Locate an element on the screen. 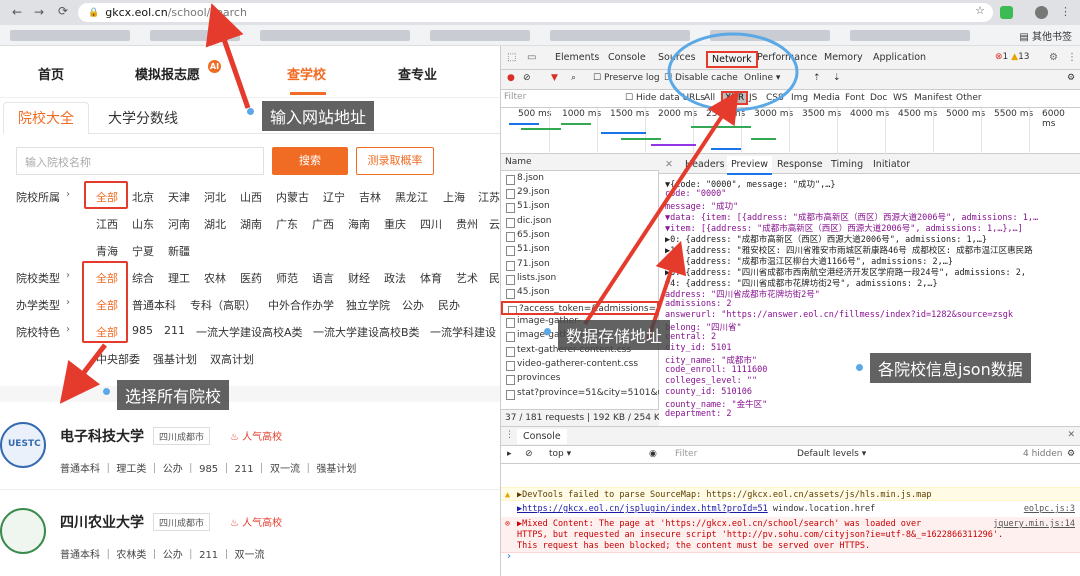 This screenshot has width=1080, height=576. device-toggle-icon: ▭ is located at coordinates (531, 57).